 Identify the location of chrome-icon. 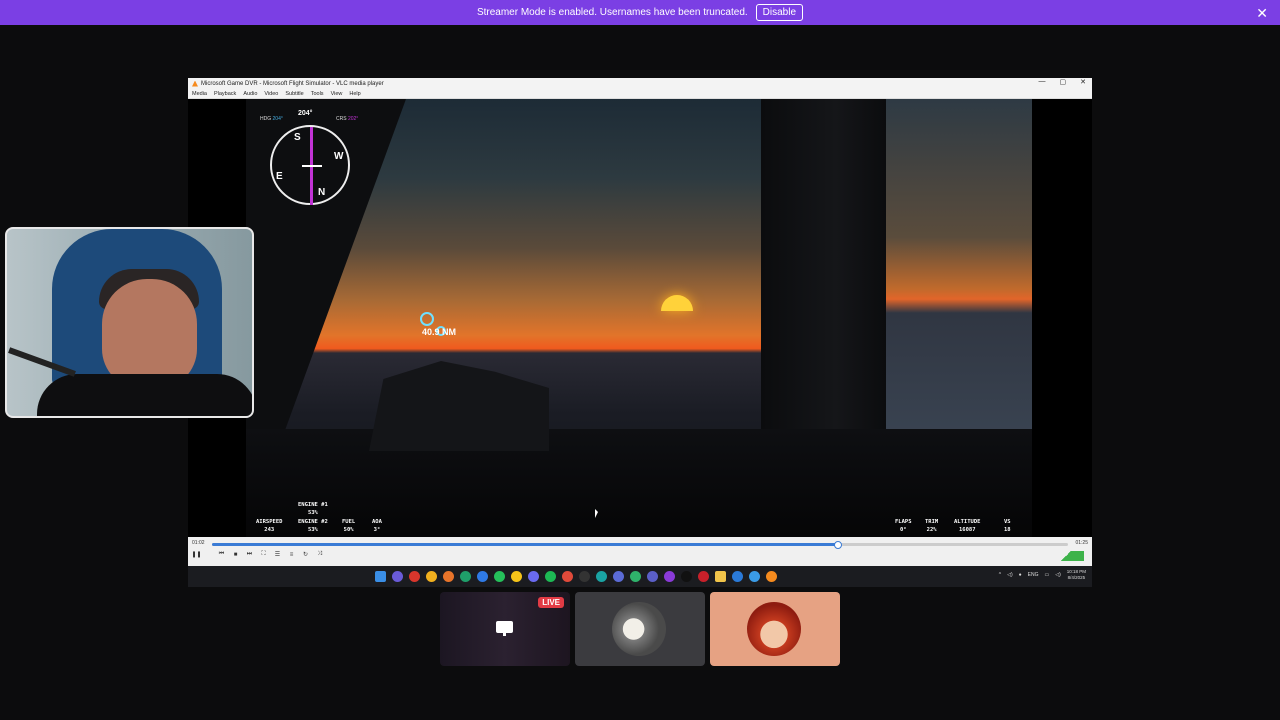
(431, 576).